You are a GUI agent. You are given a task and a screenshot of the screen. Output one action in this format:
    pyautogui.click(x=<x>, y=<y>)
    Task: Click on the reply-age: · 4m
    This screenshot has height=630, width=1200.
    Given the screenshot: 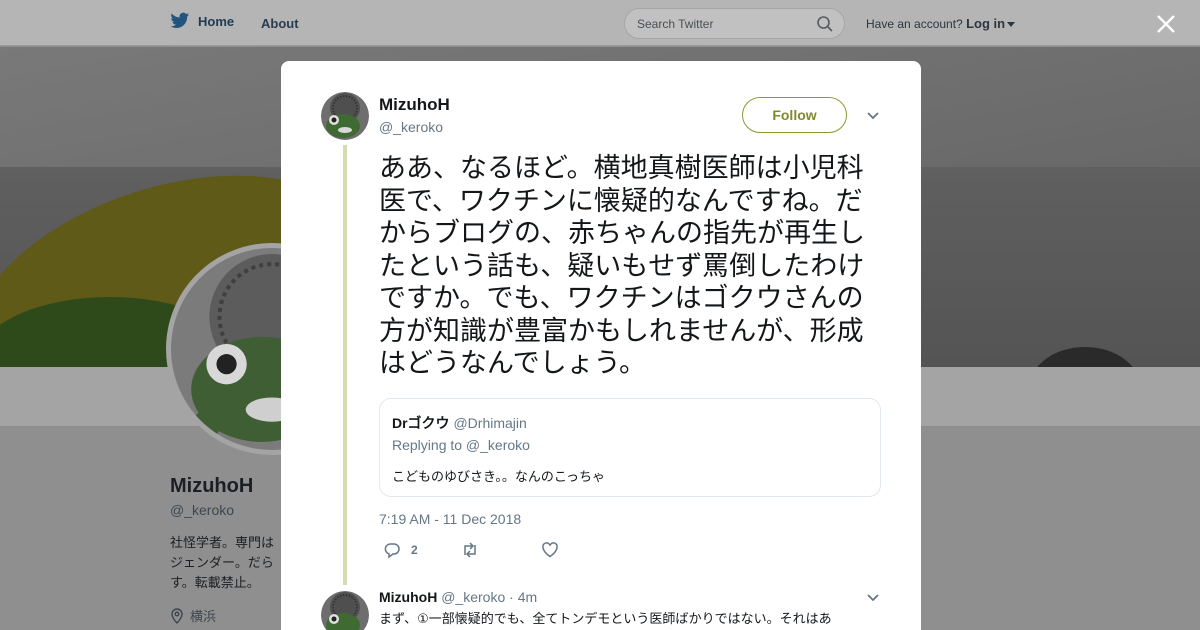 What is the action you would take?
    pyautogui.click(x=523, y=597)
    